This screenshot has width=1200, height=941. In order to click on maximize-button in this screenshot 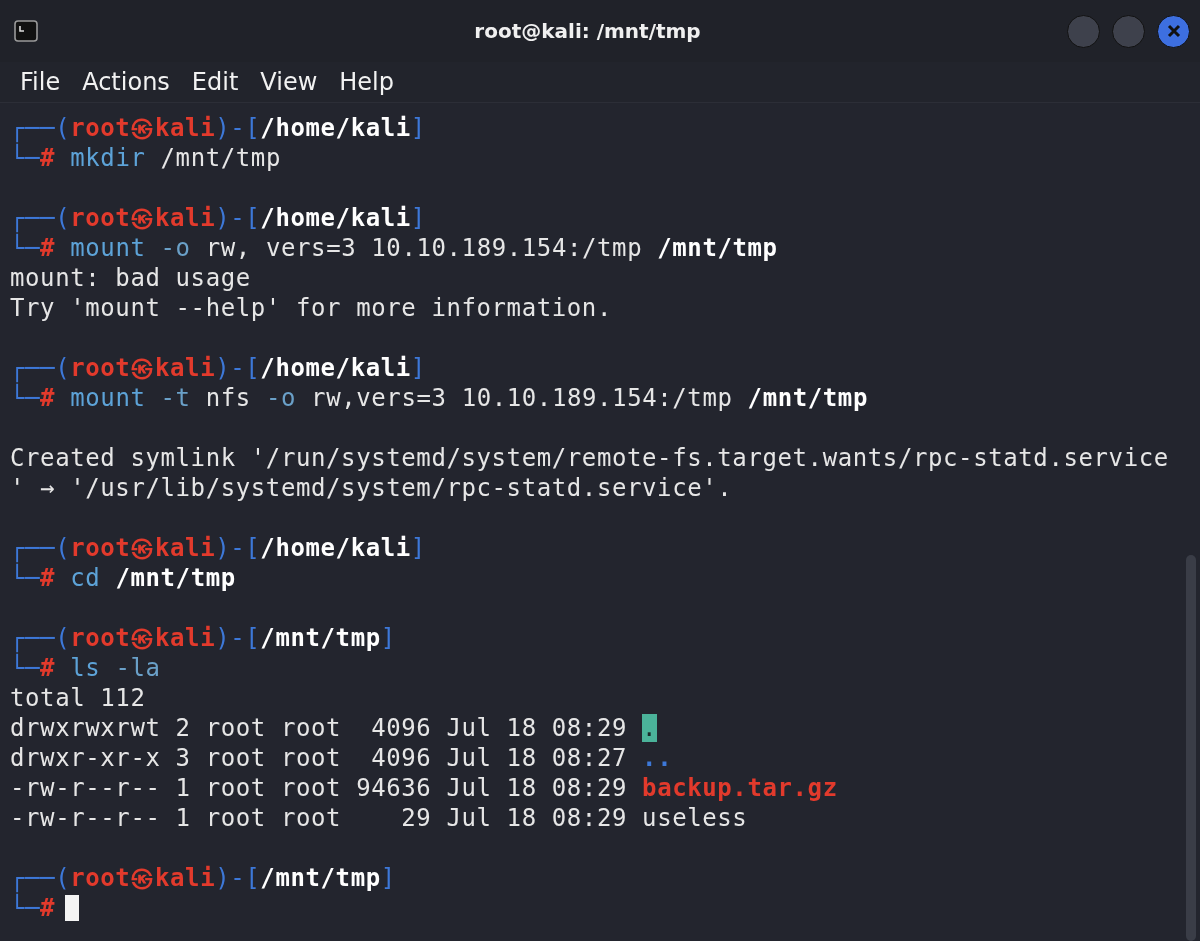, I will do `click(1128, 31)`.